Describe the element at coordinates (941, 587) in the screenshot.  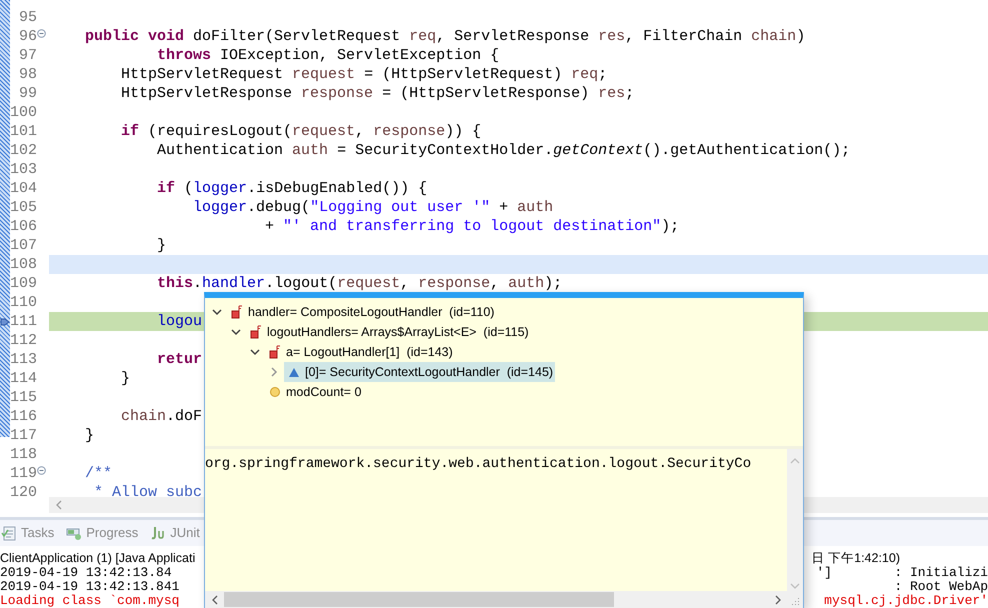
I see `console-line: : Root WebAp` at that location.